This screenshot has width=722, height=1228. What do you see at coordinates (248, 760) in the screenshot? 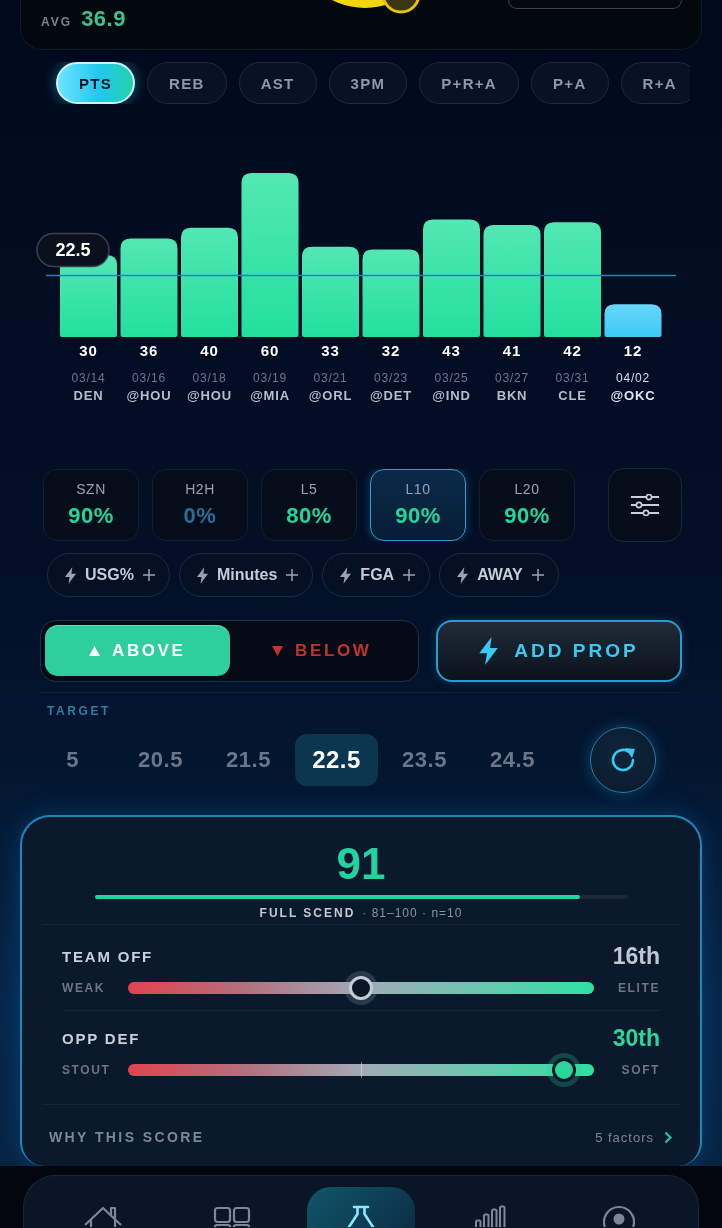
I see `target-option: 21.5` at bounding box center [248, 760].